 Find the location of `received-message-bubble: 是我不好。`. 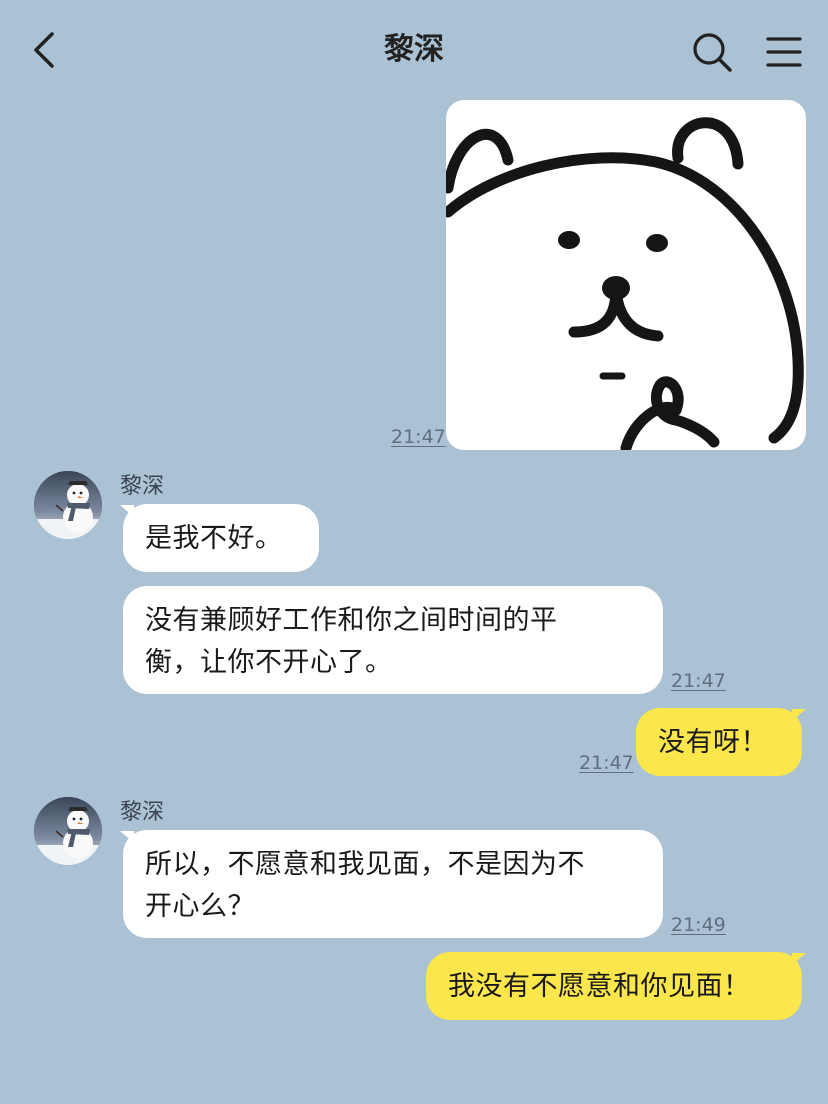

received-message-bubble: 是我不好。 is located at coordinates (221, 538).